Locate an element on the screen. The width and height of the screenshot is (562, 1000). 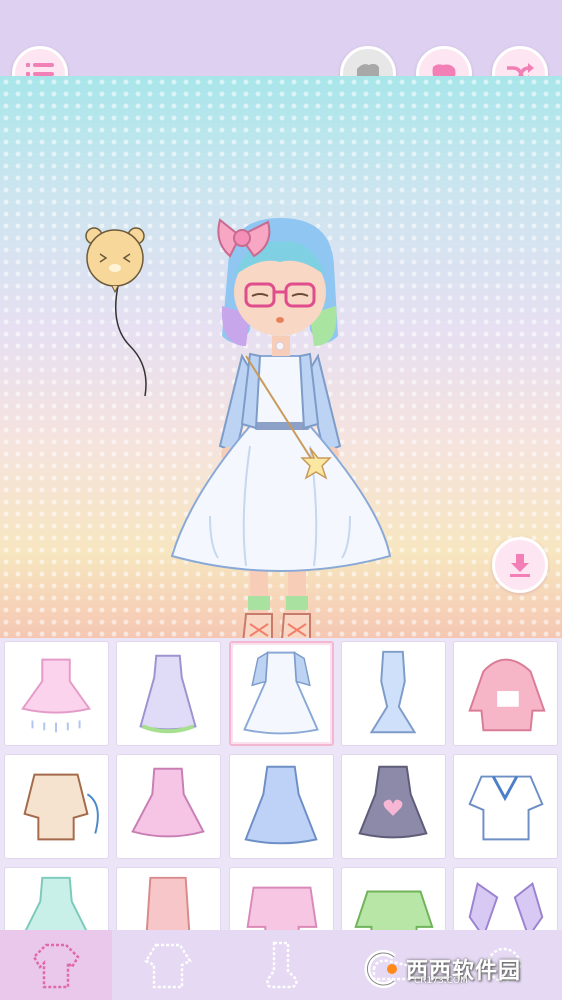
outfit-icon is located at coordinates (56, 966).